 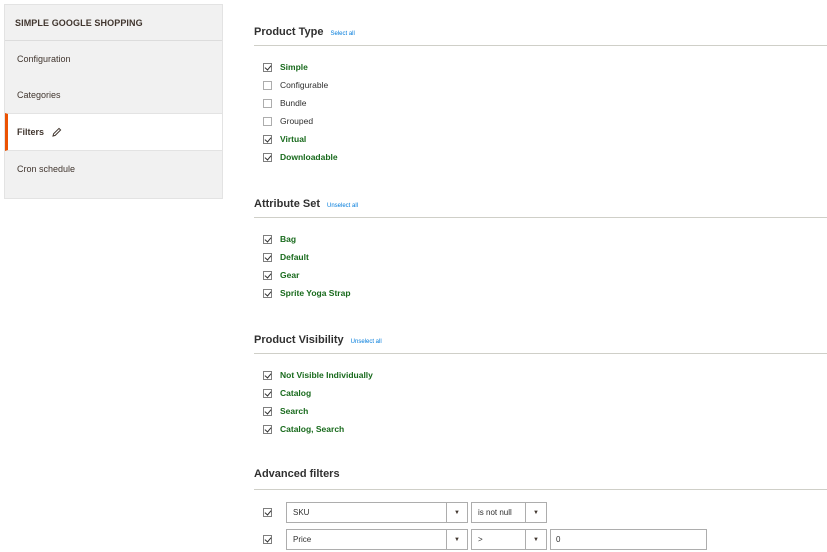 I want to click on checkbox-row: Grouped, so click(x=540, y=121).